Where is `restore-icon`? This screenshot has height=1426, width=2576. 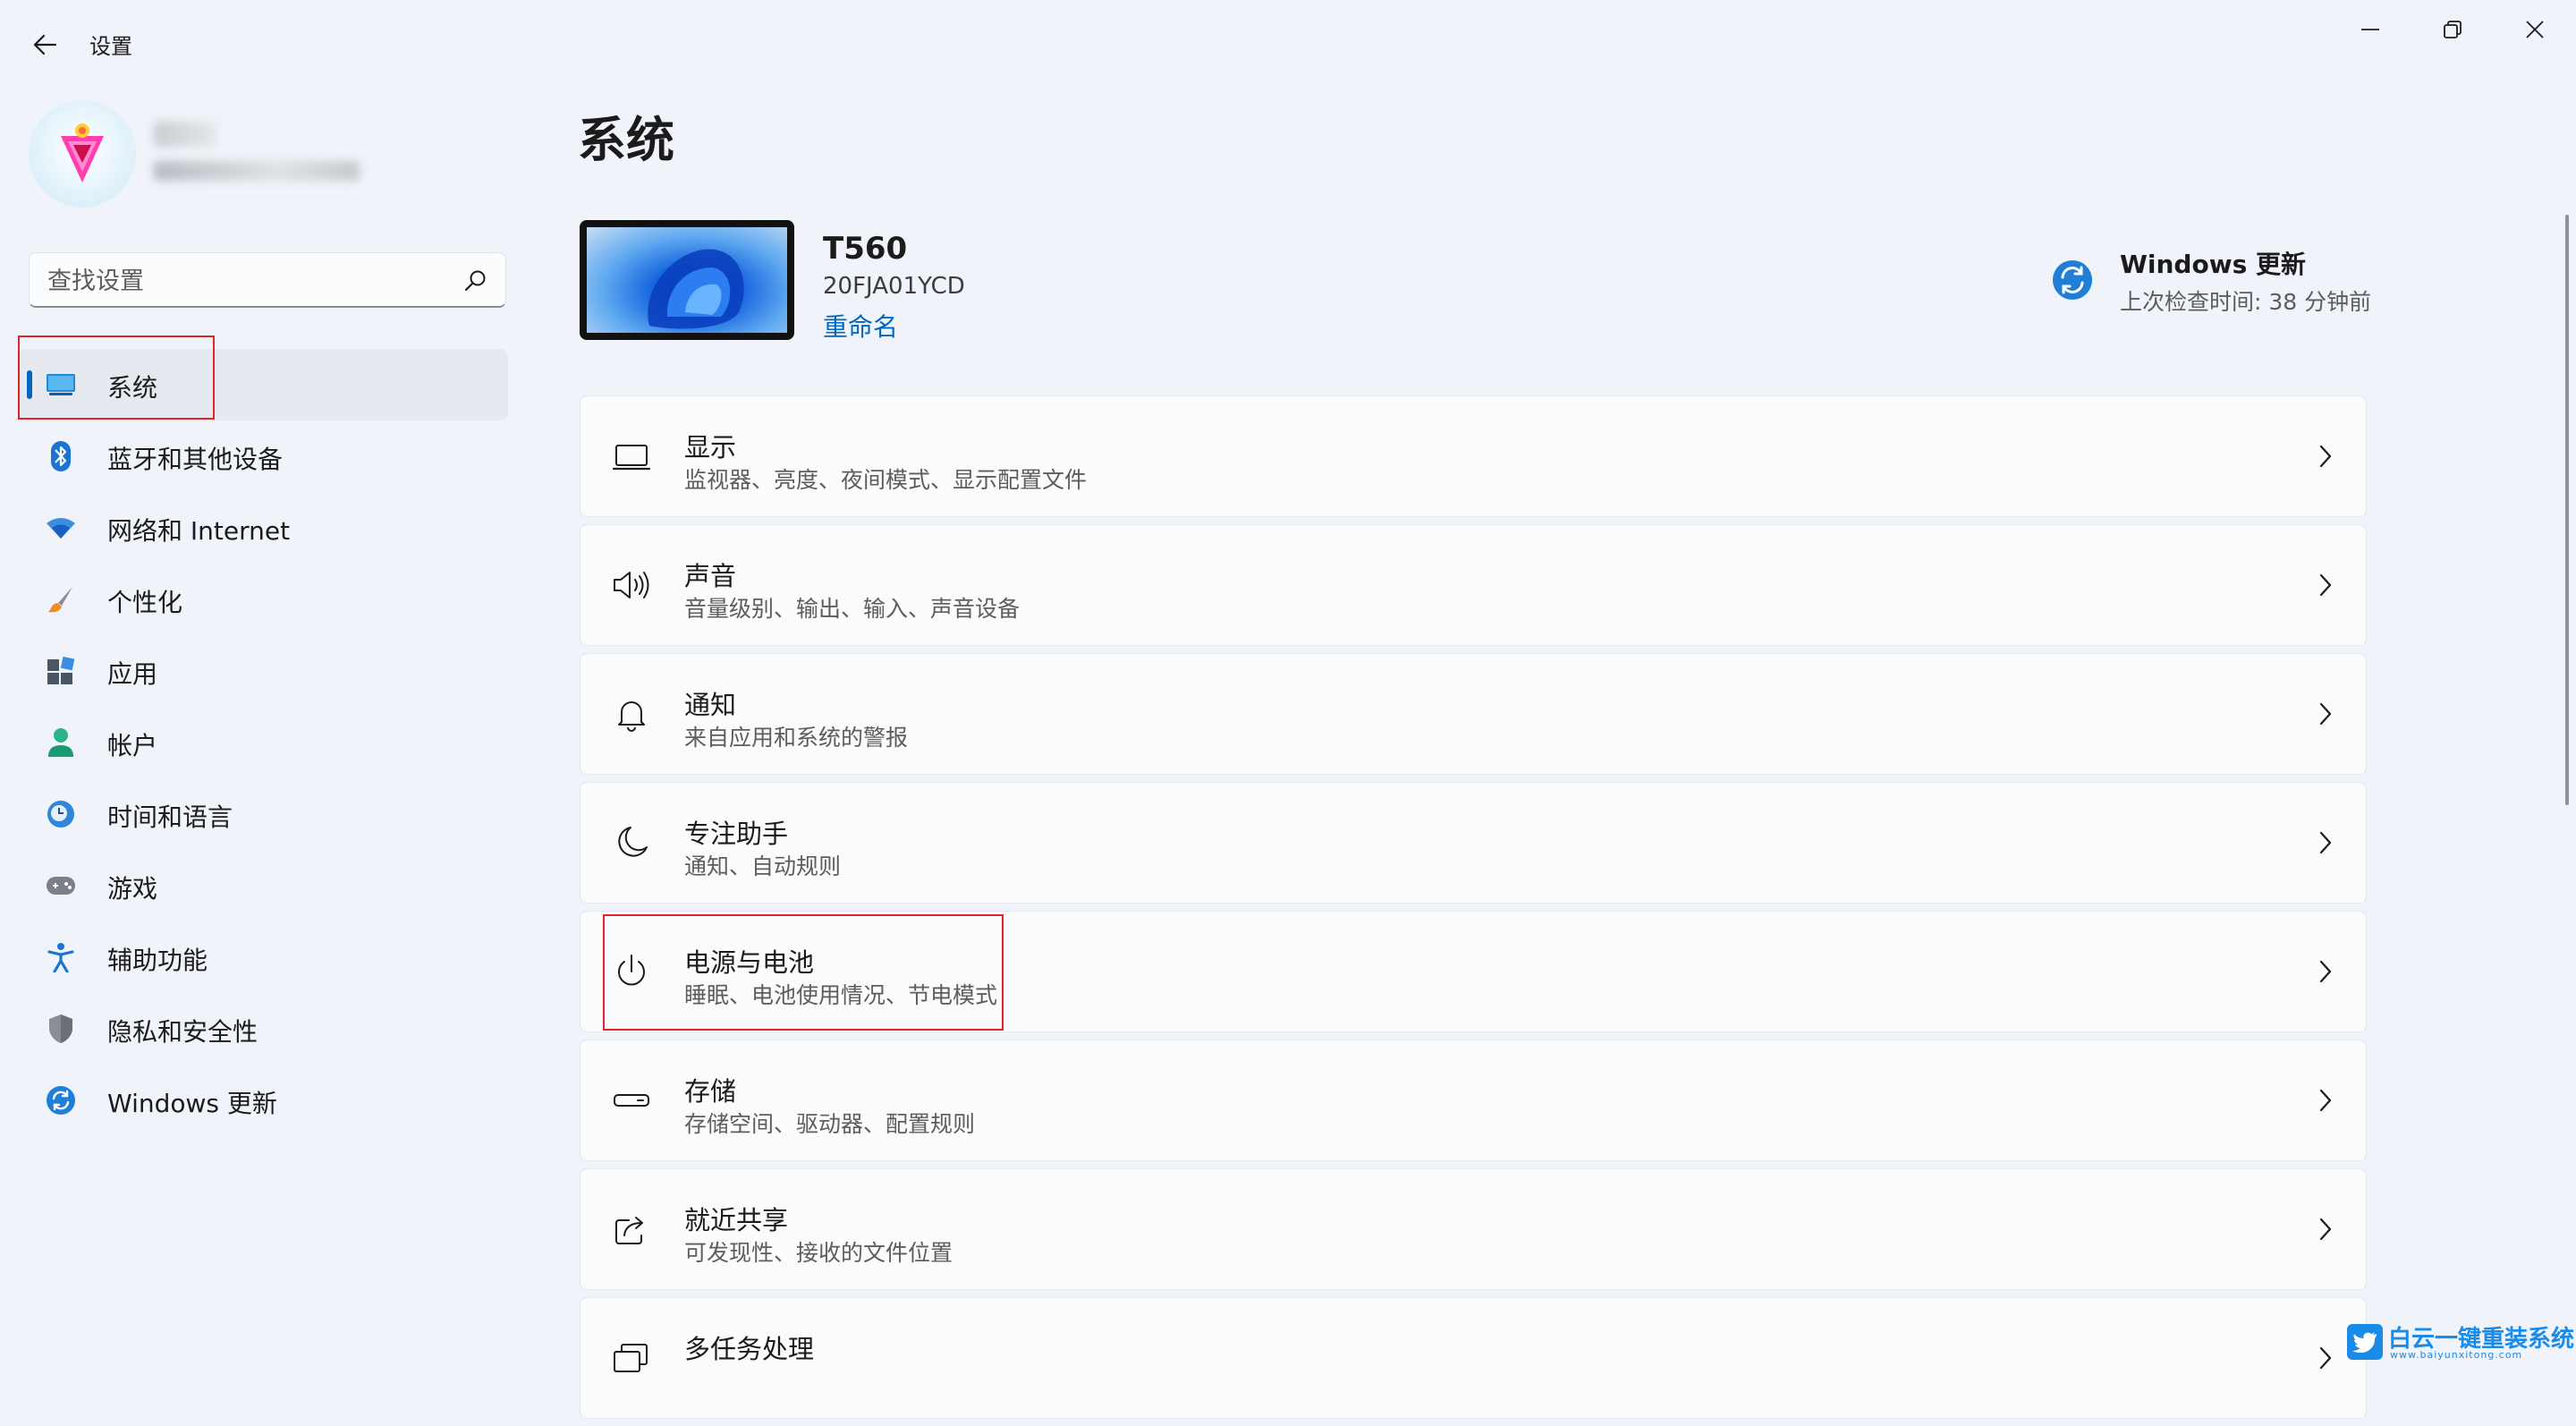
restore-icon is located at coordinates (2453, 30).